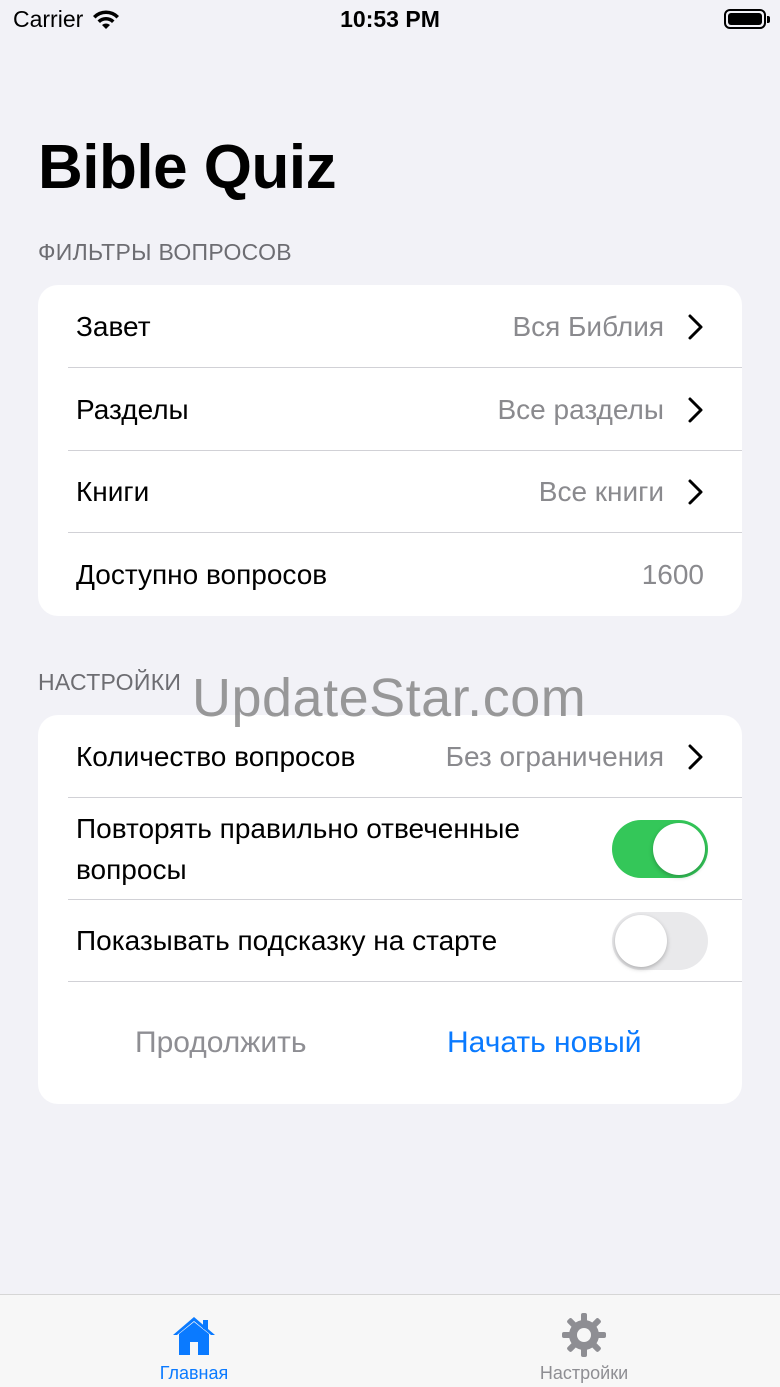  What do you see at coordinates (187, 167) in the screenshot?
I see `page-title: Bible Quiz` at bounding box center [187, 167].